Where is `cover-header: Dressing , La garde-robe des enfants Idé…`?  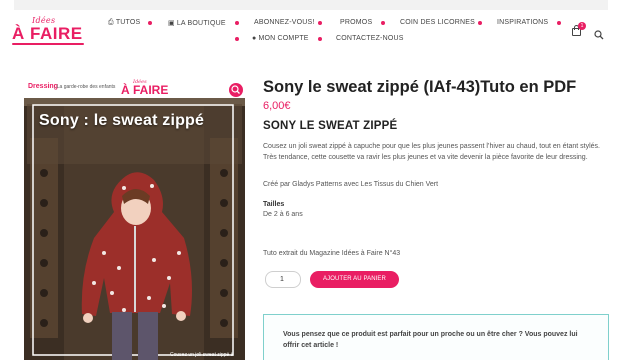 cover-header: Dressing , La garde-robe des enfants Idé… is located at coordinates (134, 88).